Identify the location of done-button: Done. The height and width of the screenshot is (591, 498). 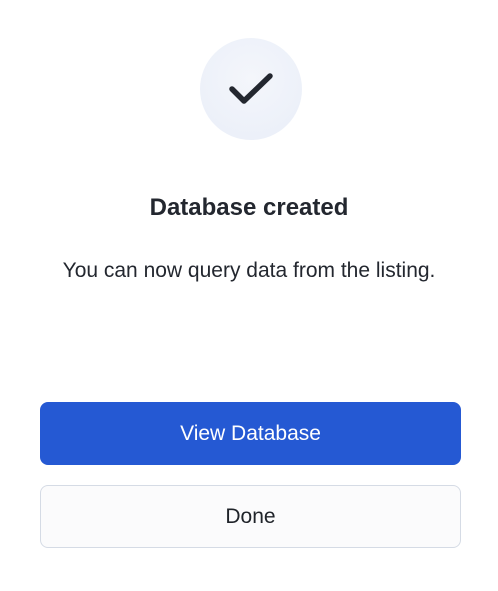
(250, 516).